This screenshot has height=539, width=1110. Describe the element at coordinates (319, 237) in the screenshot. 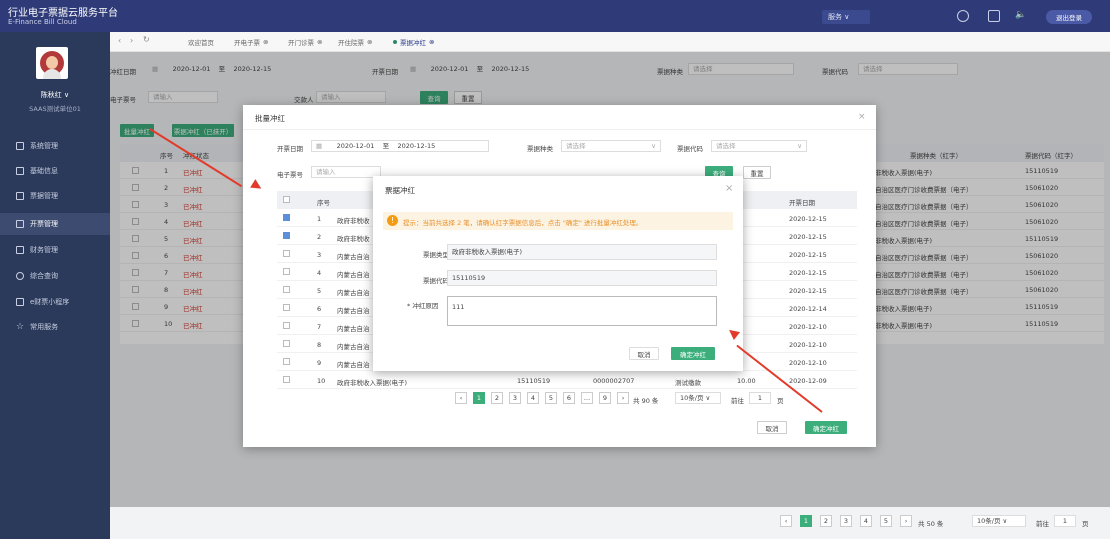

I see `row-no: 2` at that location.